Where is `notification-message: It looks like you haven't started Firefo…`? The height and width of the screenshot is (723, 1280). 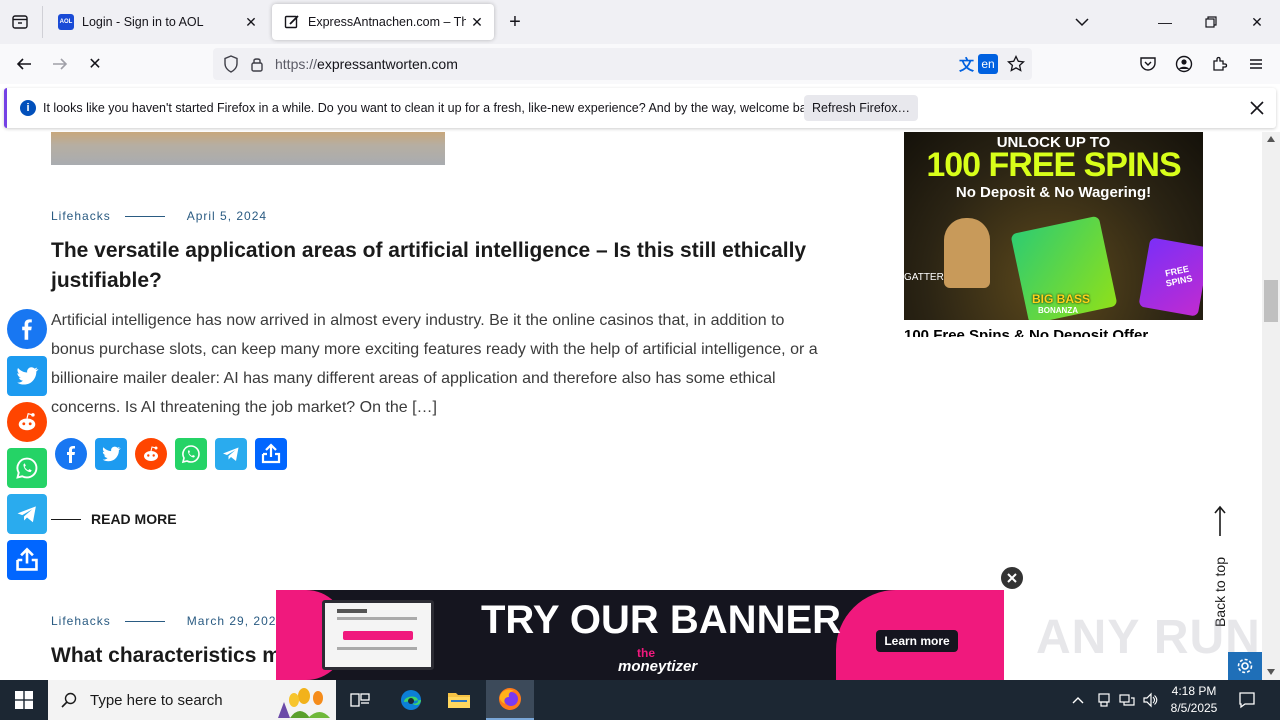 notification-message: It looks like you haven't started Firefo… is located at coordinates (433, 108).